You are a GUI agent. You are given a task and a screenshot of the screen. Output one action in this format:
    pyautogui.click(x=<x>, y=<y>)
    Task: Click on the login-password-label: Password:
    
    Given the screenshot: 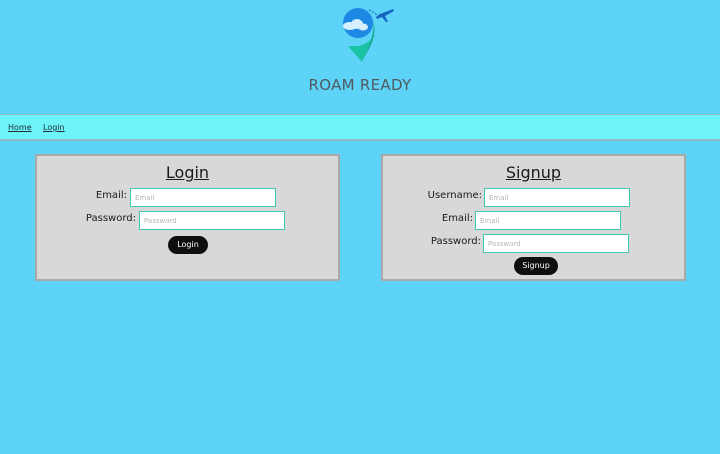 What is the action you would take?
    pyautogui.click(x=110, y=218)
    